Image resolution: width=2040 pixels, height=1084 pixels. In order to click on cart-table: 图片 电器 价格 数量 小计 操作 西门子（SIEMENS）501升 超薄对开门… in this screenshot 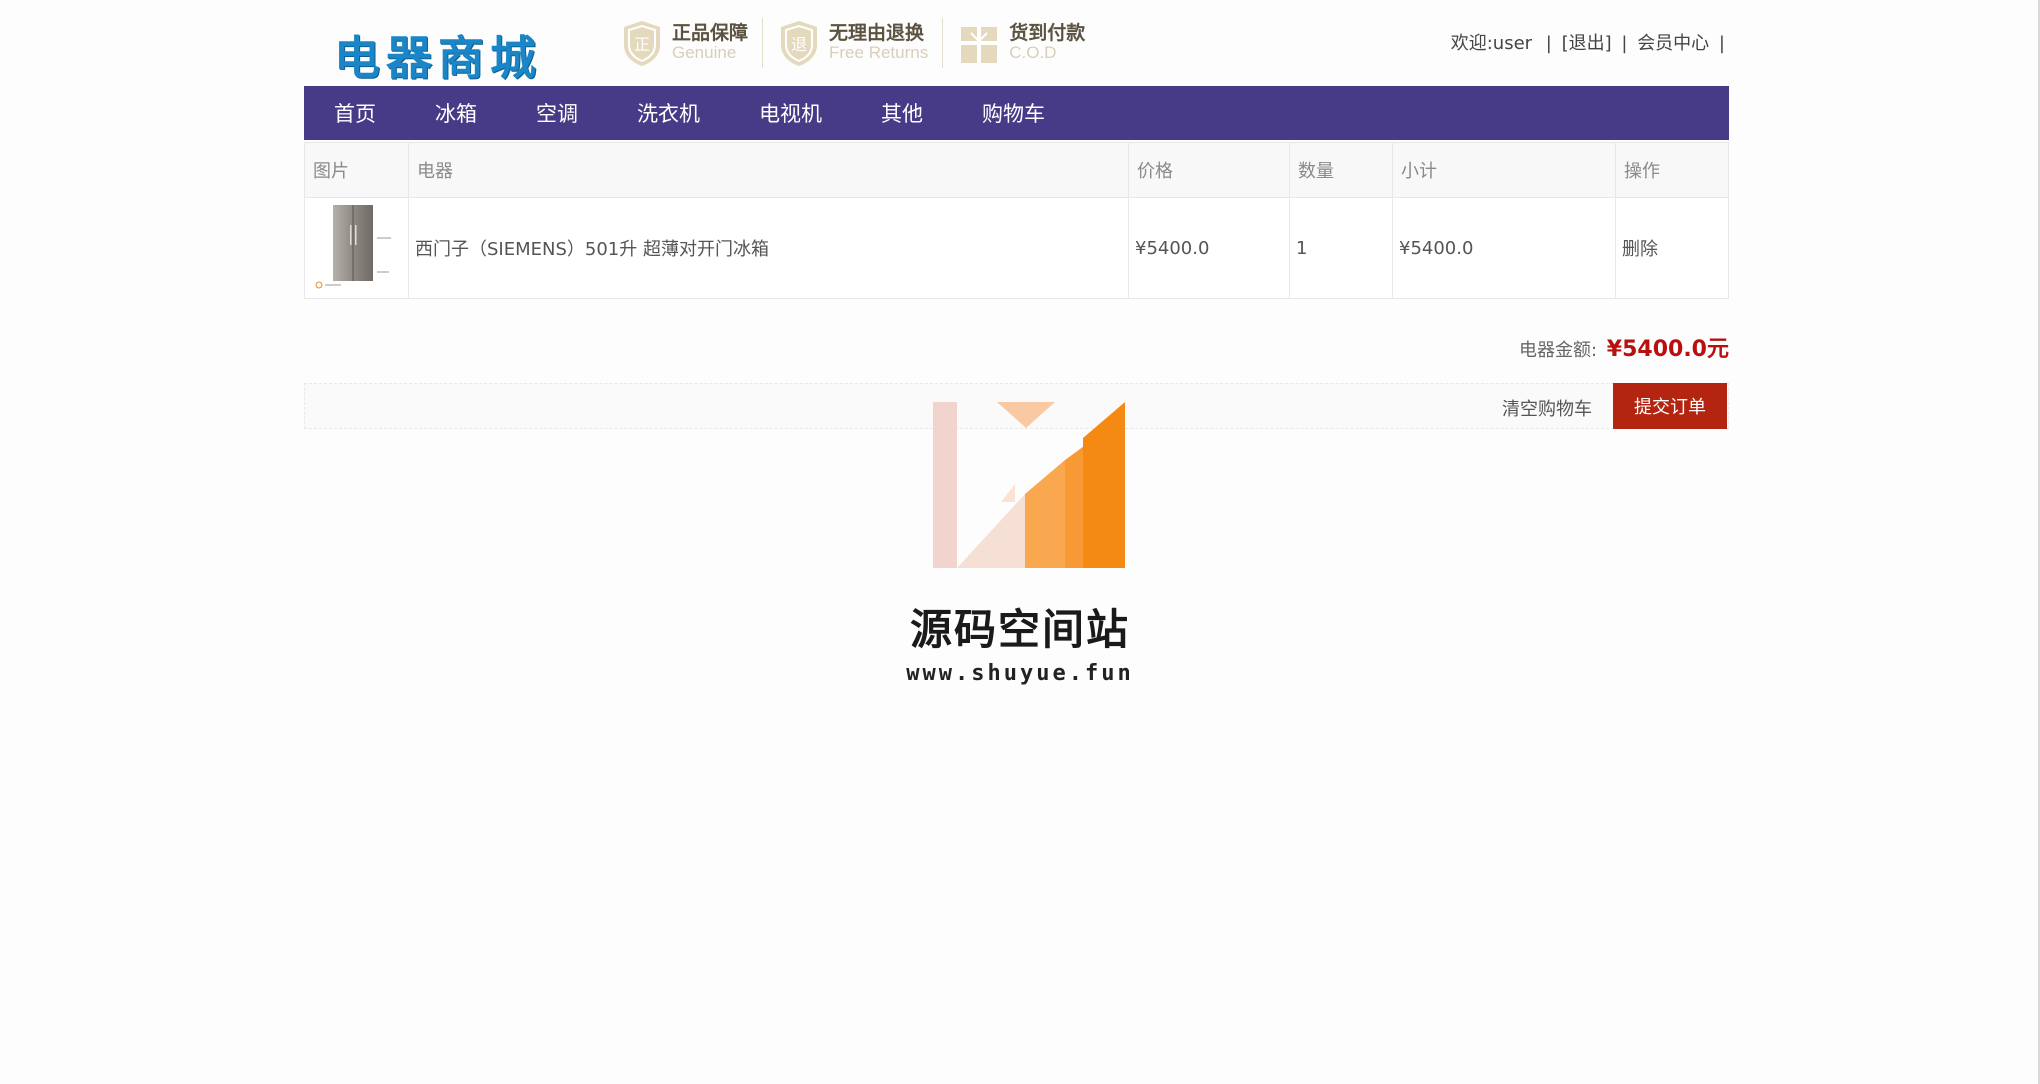, I will do `click(1016, 220)`.